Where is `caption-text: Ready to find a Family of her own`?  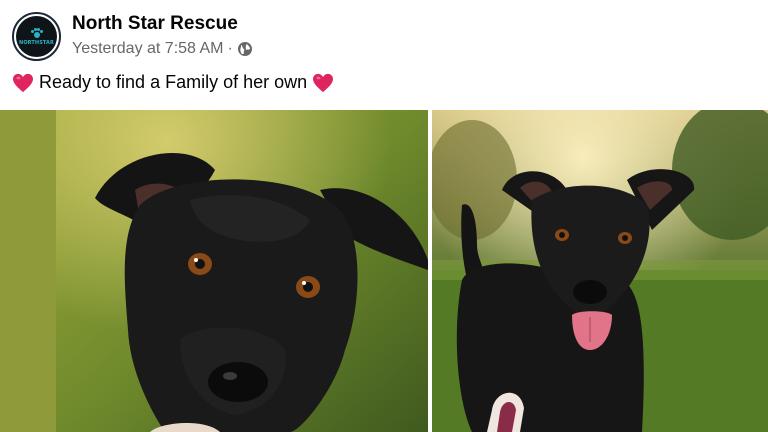 caption-text: Ready to find a Family of her own is located at coordinates (173, 82).